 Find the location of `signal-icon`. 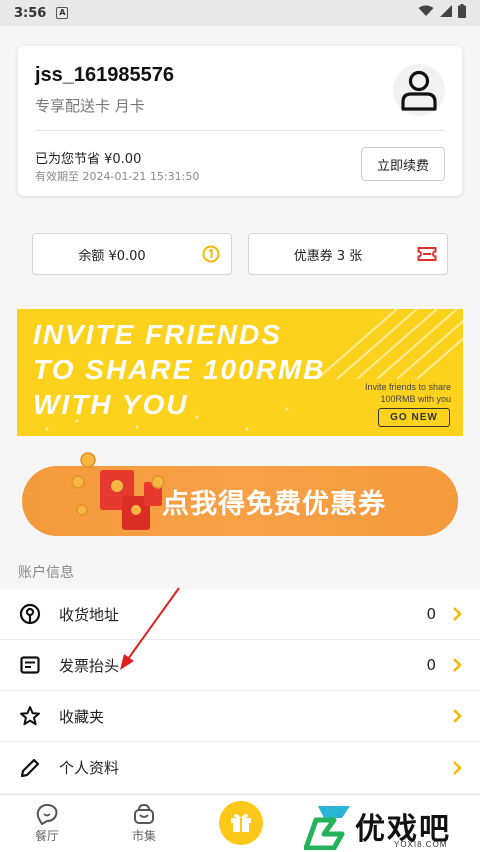

signal-icon is located at coordinates (446, 13).